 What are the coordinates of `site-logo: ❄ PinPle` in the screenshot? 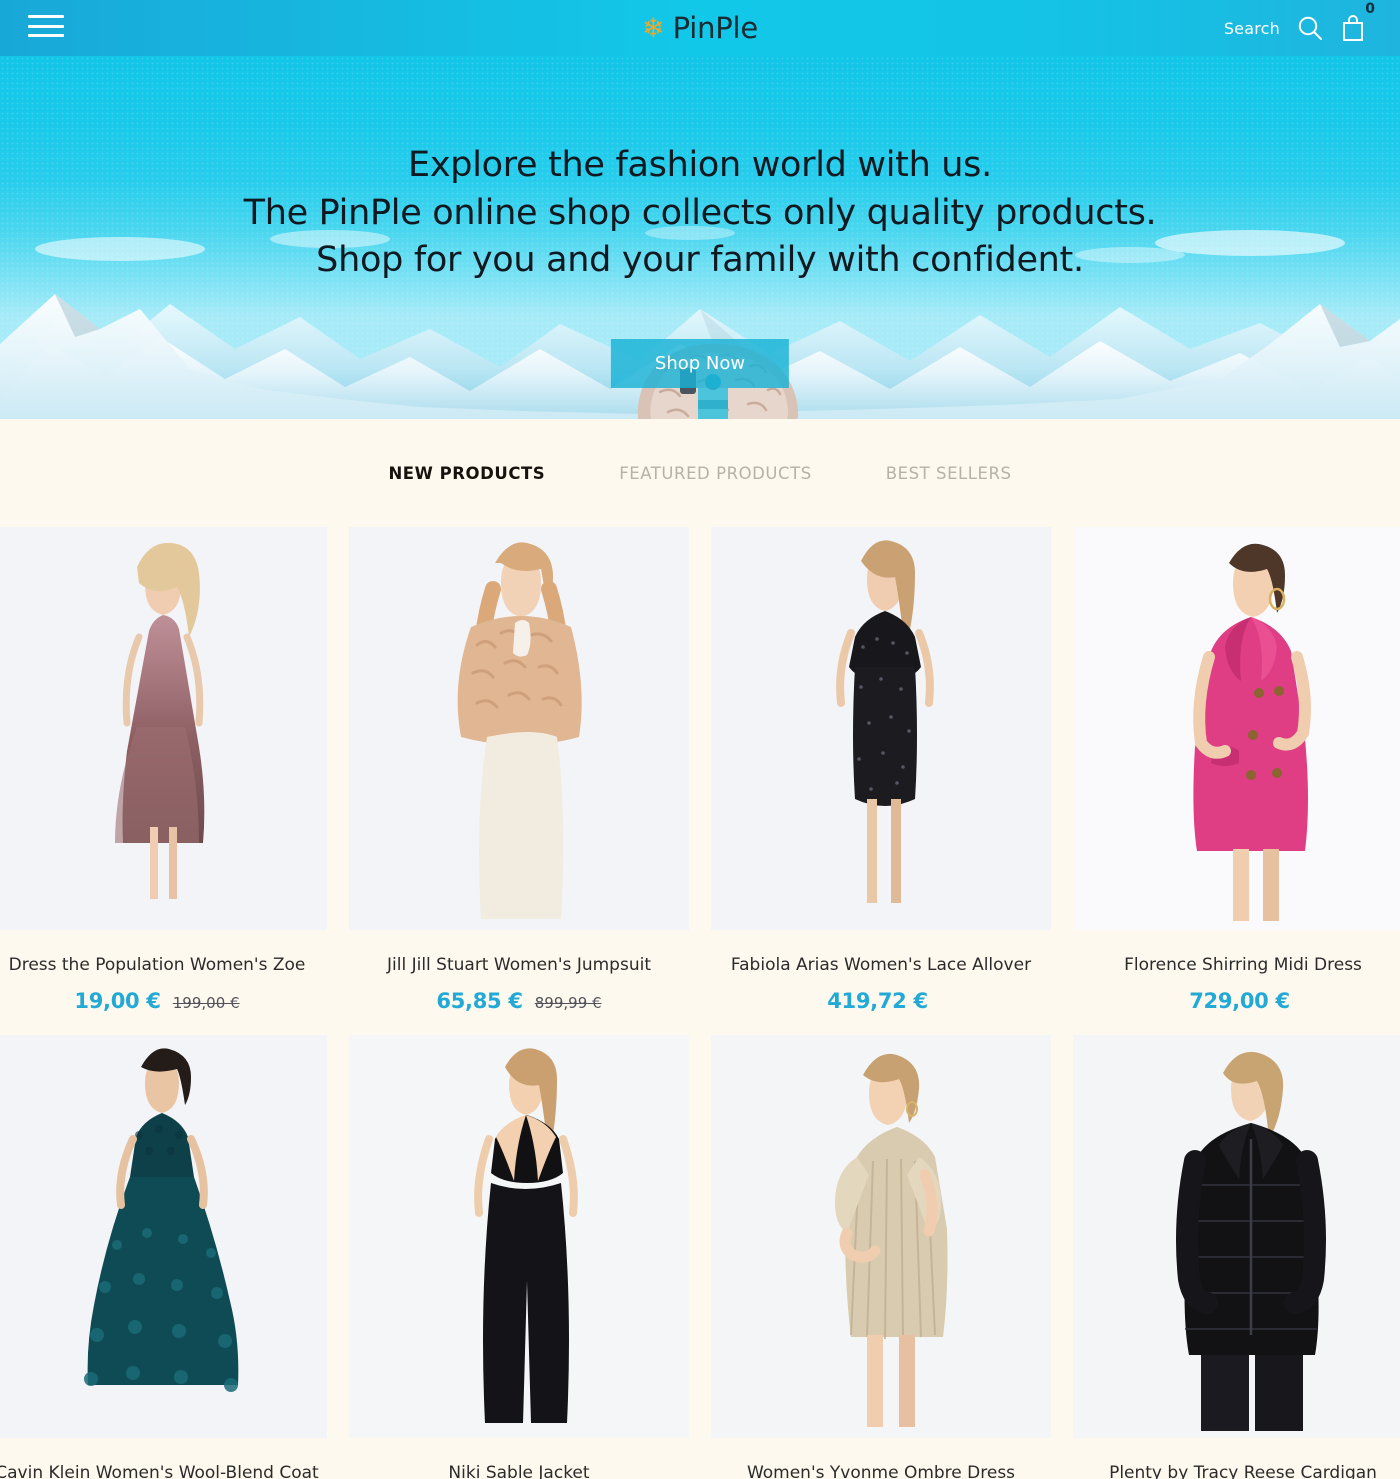 It's located at (700, 28).